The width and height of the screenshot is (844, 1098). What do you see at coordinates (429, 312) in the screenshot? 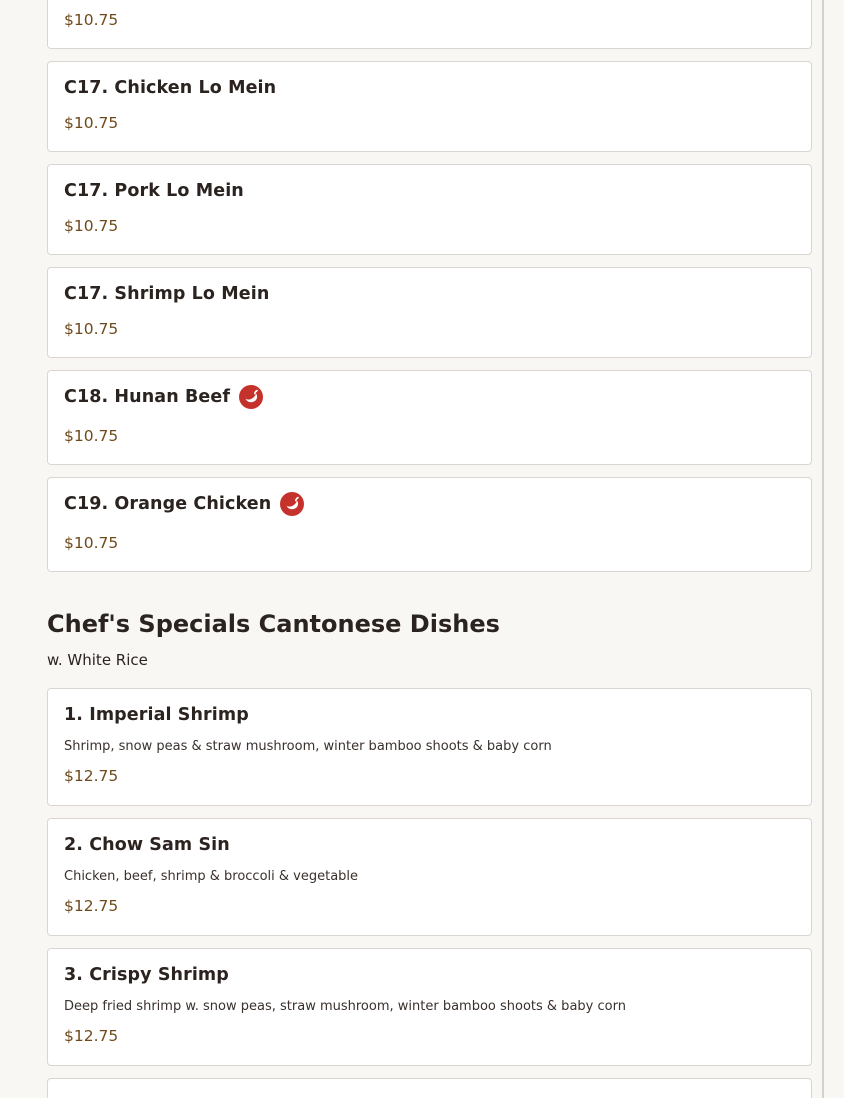
I see `menu-item-shrimp-lo-mein: C17. Shrimp Lo Mein $10.75` at bounding box center [429, 312].